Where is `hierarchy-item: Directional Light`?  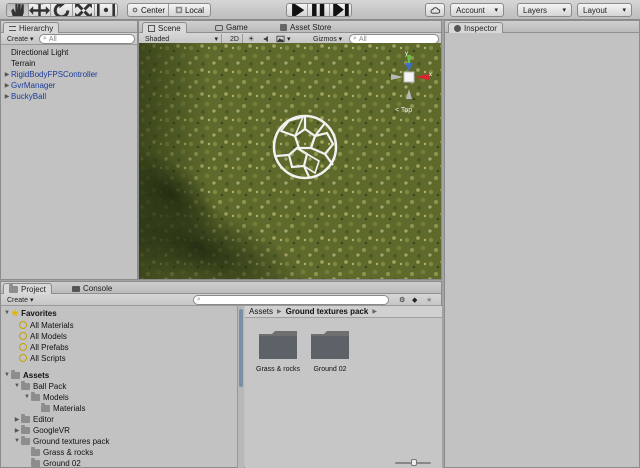
hierarchy-item: Directional Light is located at coordinates (69, 52).